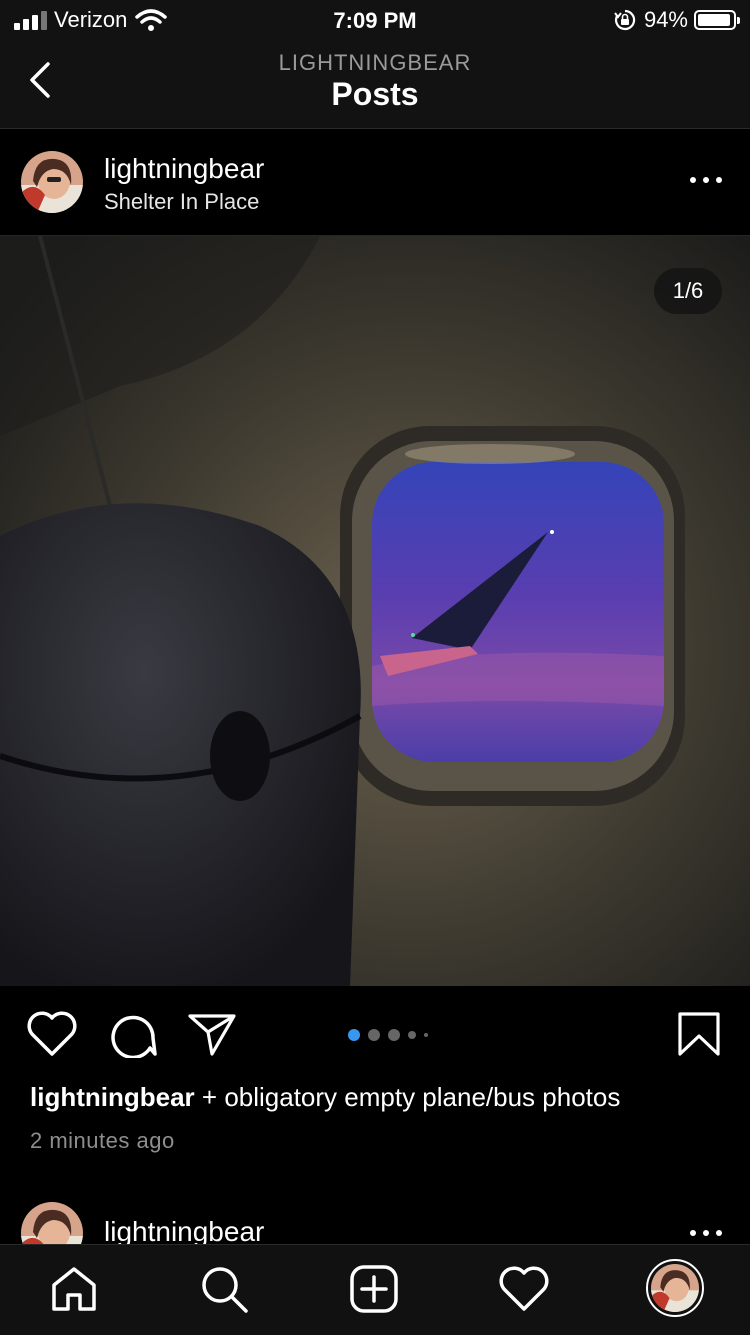 Image resolution: width=750 pixels, height=1335 pixels. What do you see at coordinates (699, 1034) in the screenshot?
I see `save-bookmark-icon` at bounding box center [699, 1034].